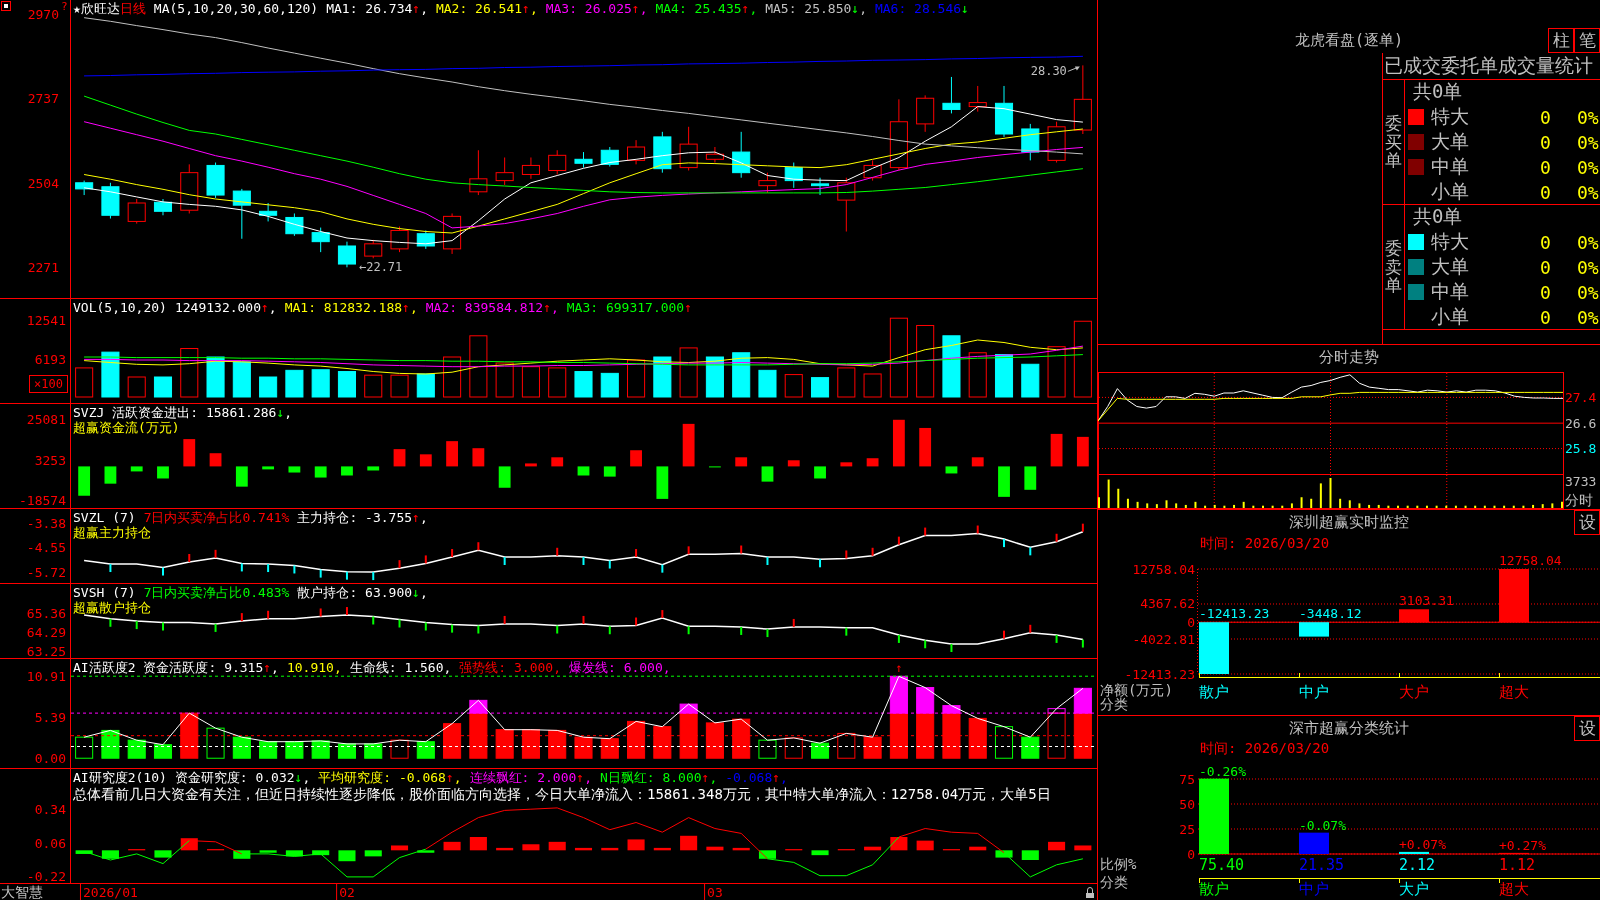  What do you see at coordinates (562, 794) in the screenshot?
I see `analysis-text: 总体看前几日大资金有关注，但近日持续性逐步降低，股价面临方向选择，今日大单净流入：15861.348万元，其中特大单净流入：12758.04万元，大单5日` at bounding box center [562, 794].